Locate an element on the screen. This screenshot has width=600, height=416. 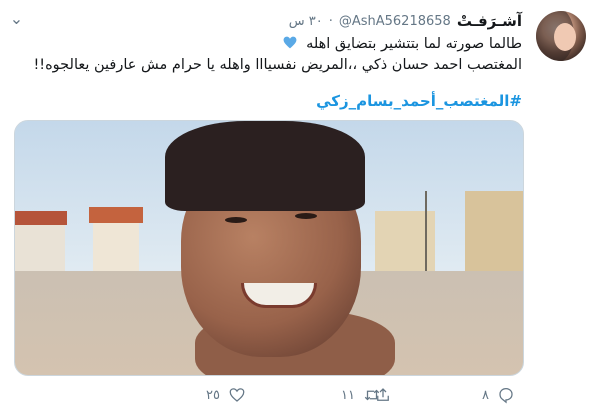
tweet-text-line-1: طالما صورته لما بتتشير بتضايق اهله is located at coordinates (272, 44).